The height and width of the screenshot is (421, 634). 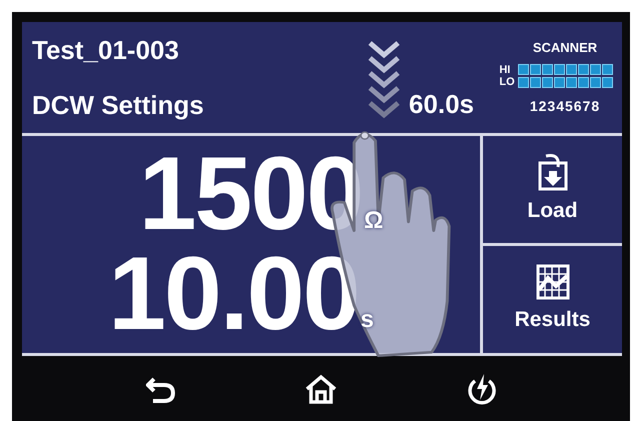 I want to click on row-label: LO, so click(x=507, y=82).